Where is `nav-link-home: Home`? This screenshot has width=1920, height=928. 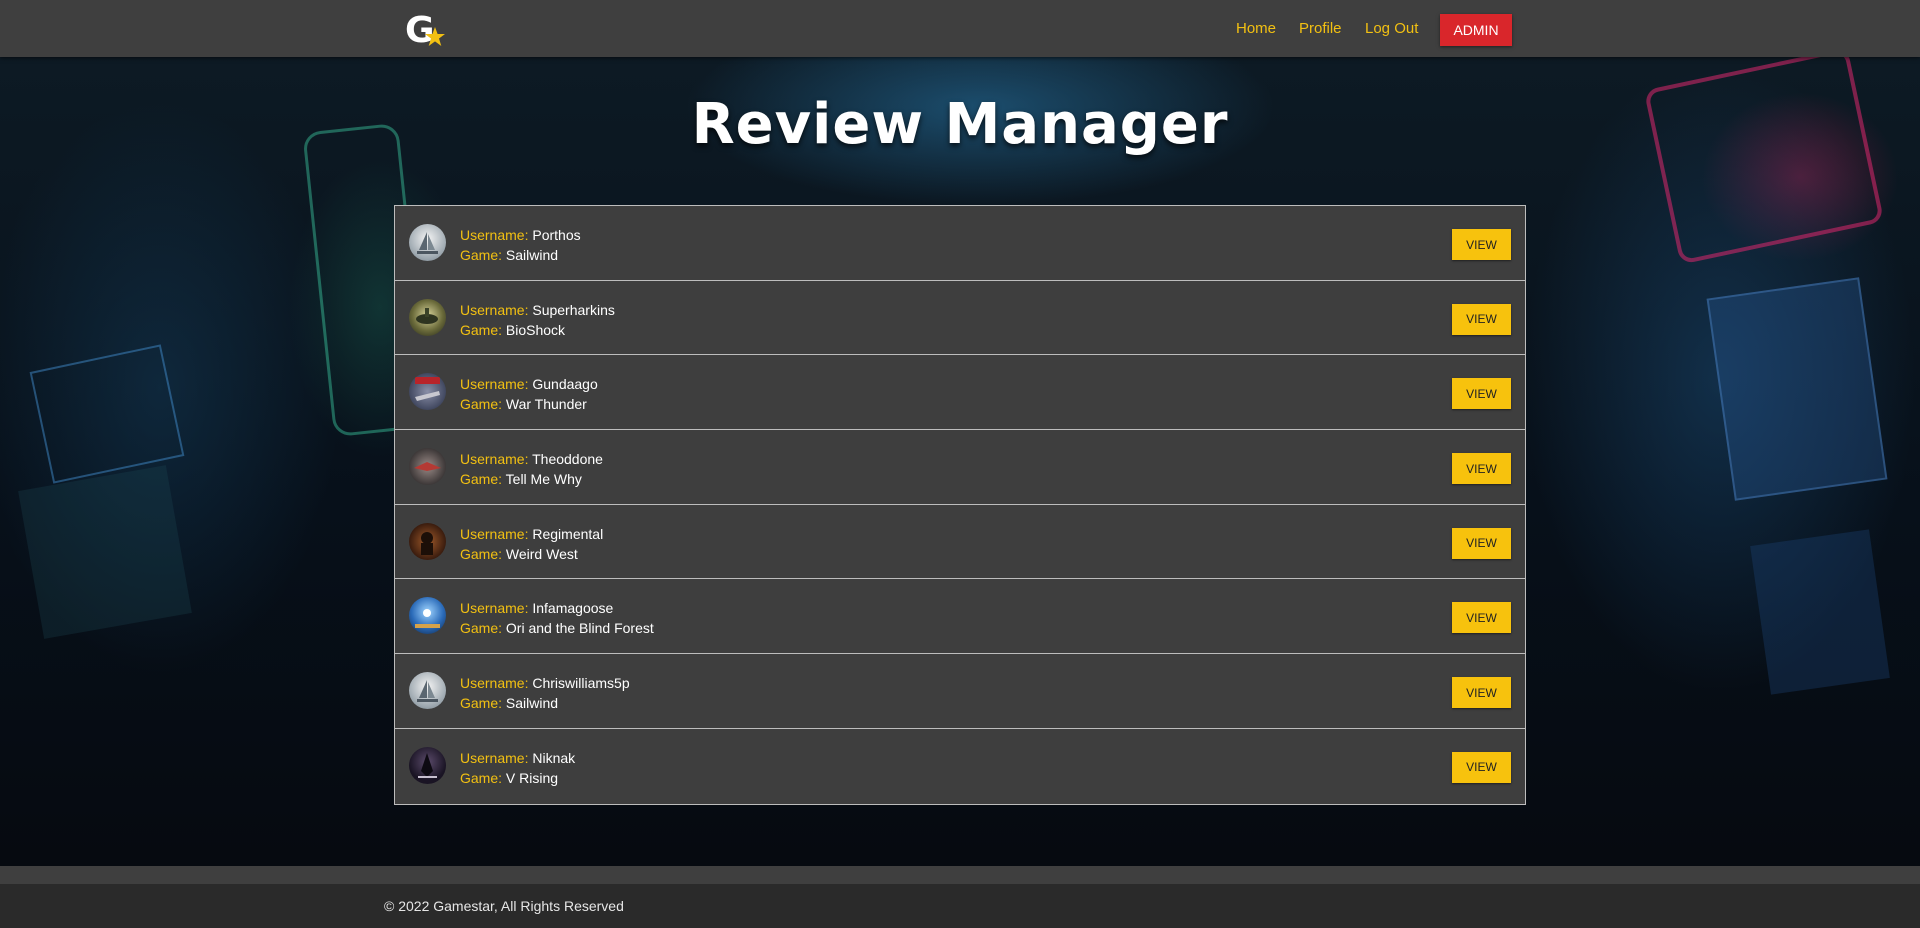 nav-link-home: Home is located at coordinates (1256, 28).